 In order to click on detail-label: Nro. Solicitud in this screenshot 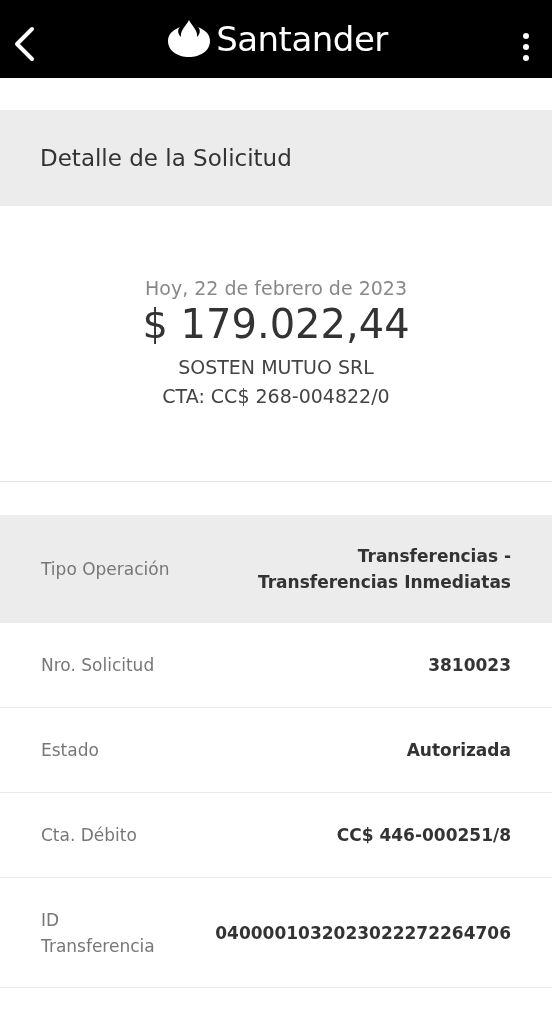, I will do `click(98, 665)`.